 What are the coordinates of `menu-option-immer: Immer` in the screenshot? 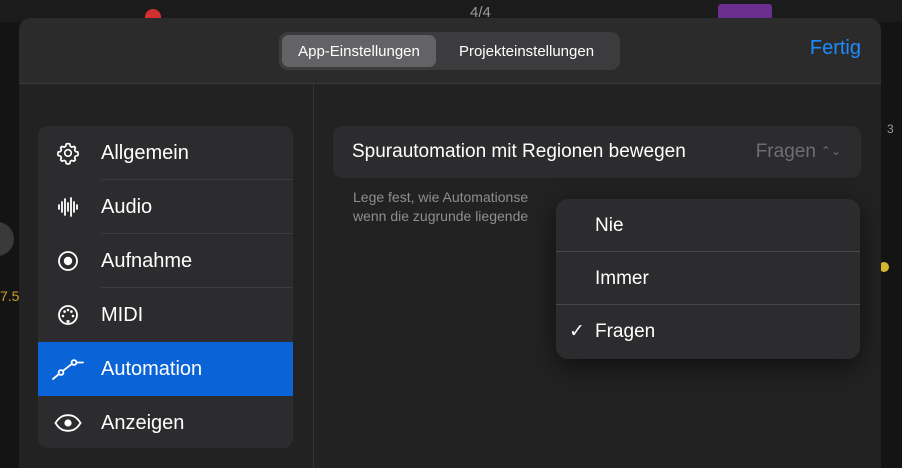 It's located at (708, 278).